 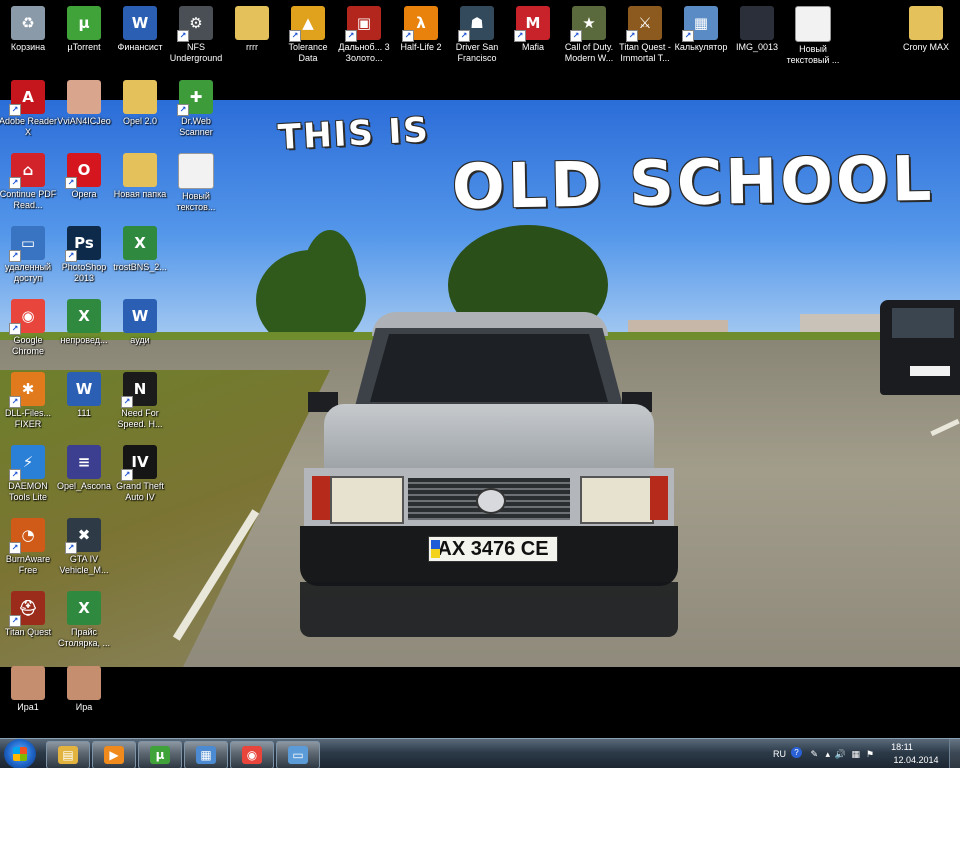 What do you see at coordinates (27, 390) in the screenshot?
I see `dll-files-fixer-icon: ✱ ↗` at bounding box center [27, 390].